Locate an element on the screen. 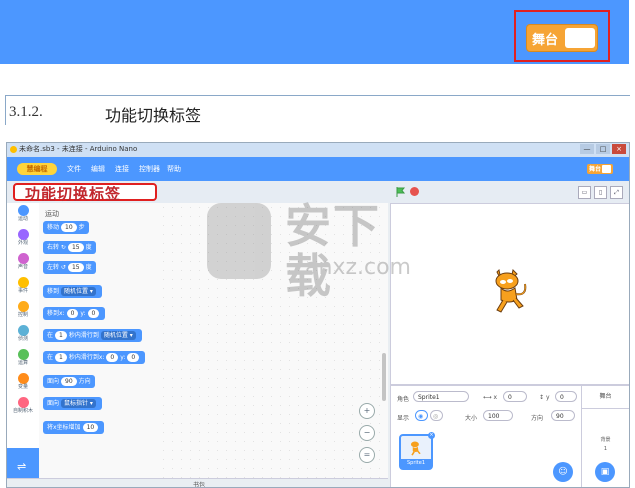 The width and height of the screenshot is (635, 488). category-list: 运动 外观 声音 事件 控制 侦测 运算 变量 自制积木 is located at coordinates (23, 325).